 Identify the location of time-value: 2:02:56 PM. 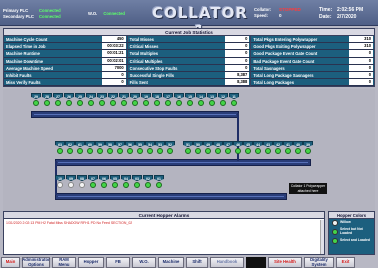
(350, 10).